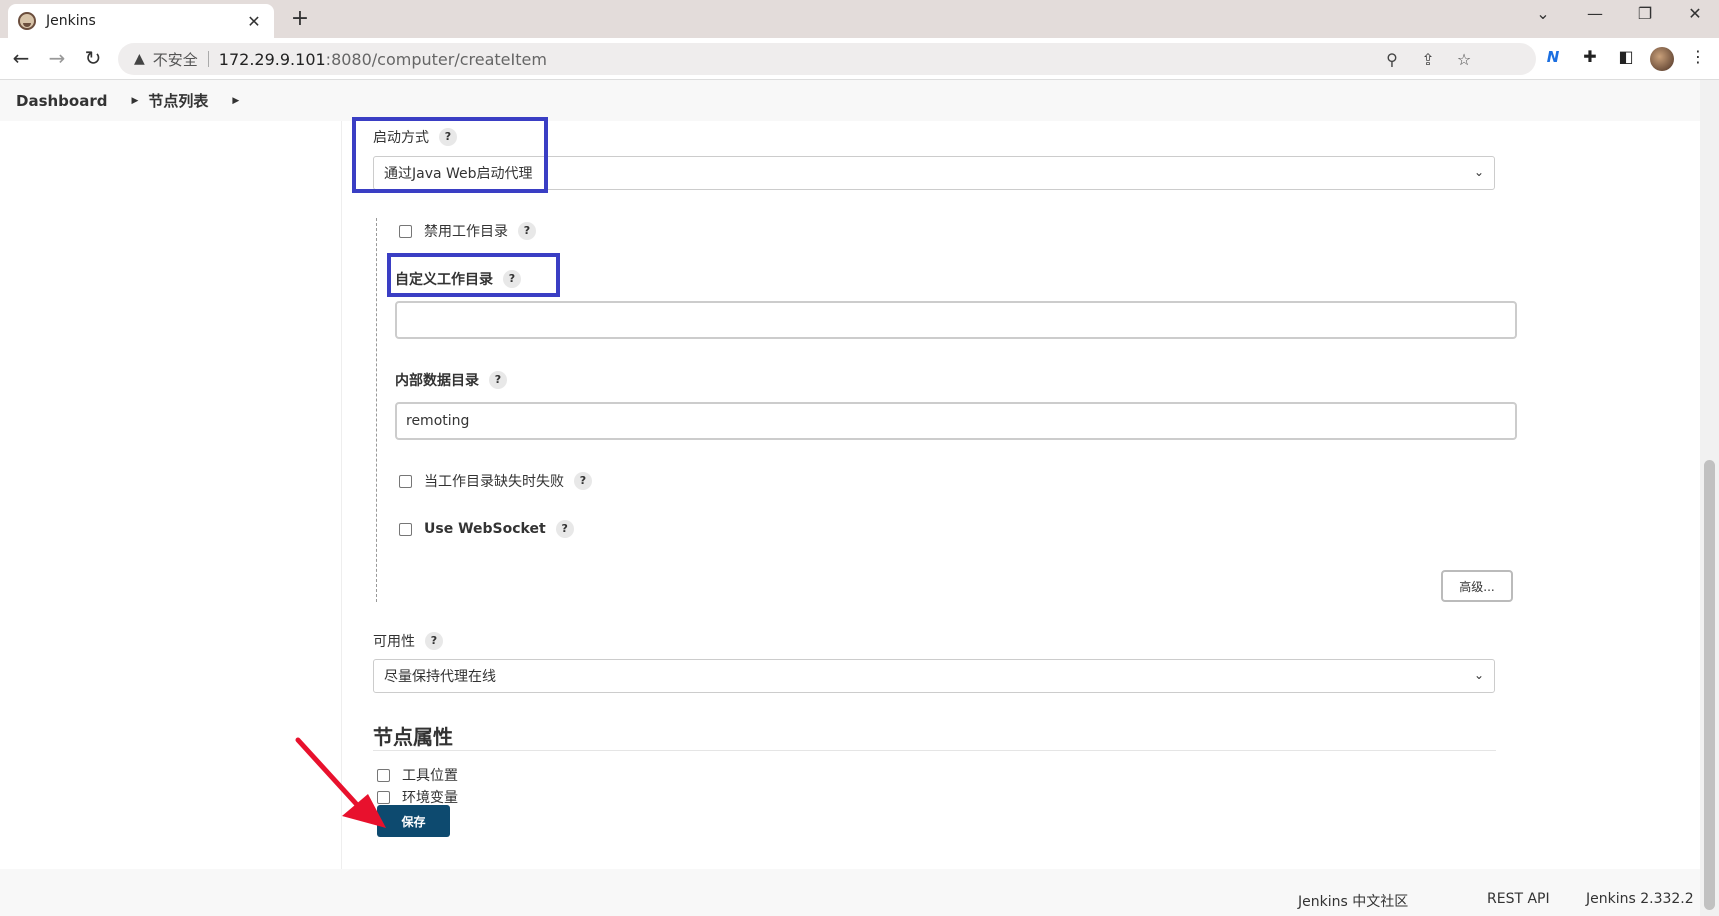 The width and height of the screenshot is (1719, 916). What do you see at coordinates (473, 275) in the screenshot?
I see `annotation-highlight-custom-workdir` at bounding box center [473, 275].